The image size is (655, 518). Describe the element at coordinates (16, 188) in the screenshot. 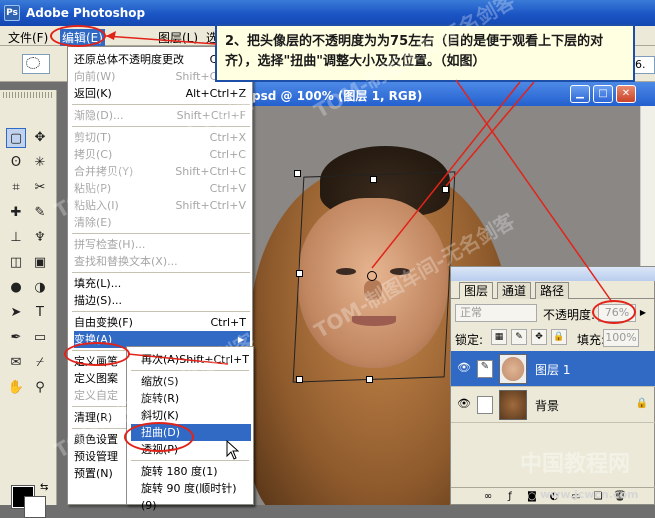

I see `crop-icon: ⌗` at that location.